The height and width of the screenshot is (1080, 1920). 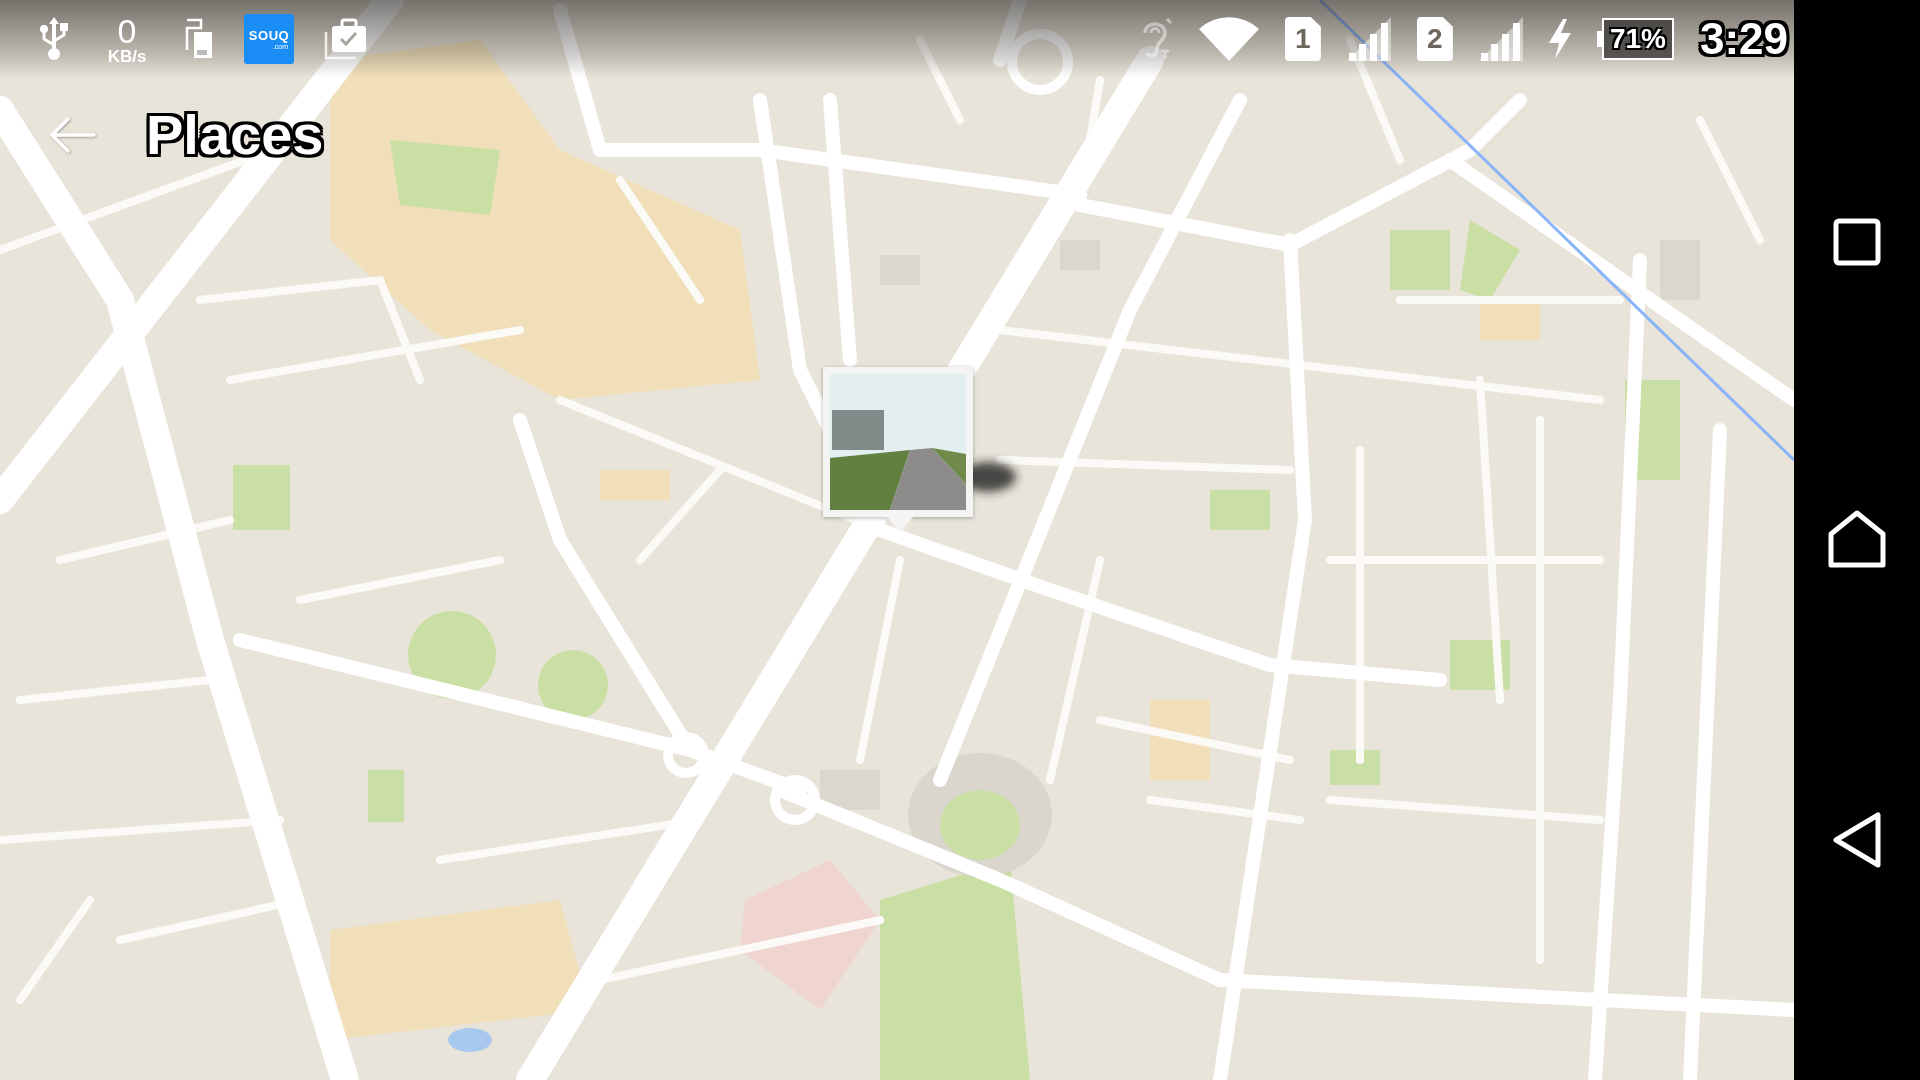 I want to click on sim-slot-badge: 1, so click(x=1302, y=39).